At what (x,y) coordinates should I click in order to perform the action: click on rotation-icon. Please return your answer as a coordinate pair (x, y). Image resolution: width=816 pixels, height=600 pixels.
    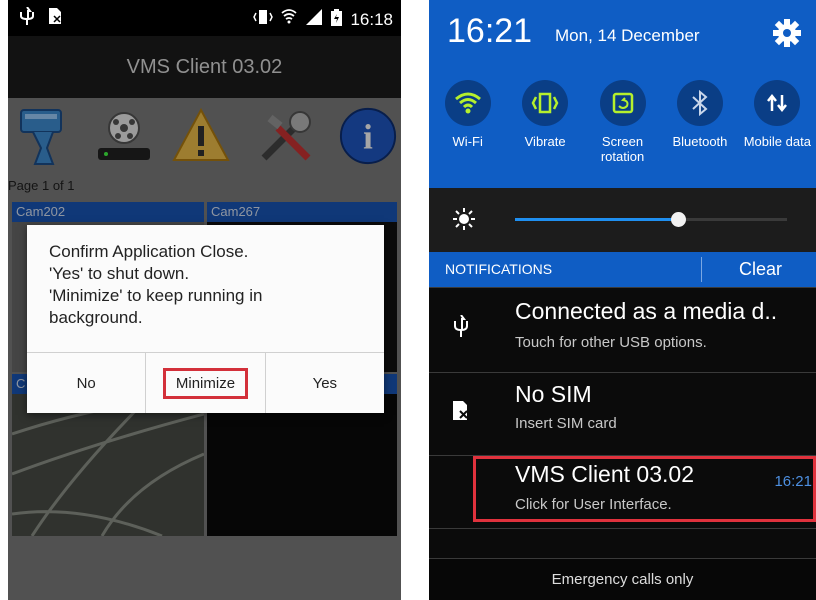
    Looking at the image, I should click on (622, 103).